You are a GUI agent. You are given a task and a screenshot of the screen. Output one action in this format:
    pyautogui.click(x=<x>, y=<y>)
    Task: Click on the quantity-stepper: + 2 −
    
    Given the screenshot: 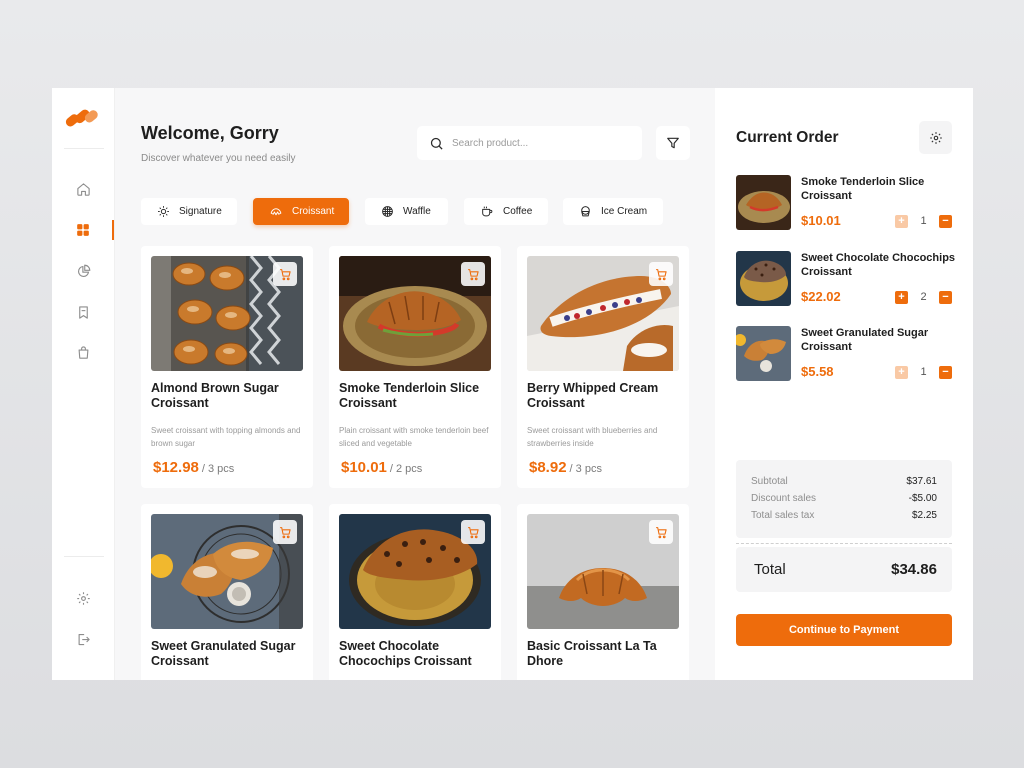 What is the action you would take?
    pyautogui.click(x=923, y=297)
    